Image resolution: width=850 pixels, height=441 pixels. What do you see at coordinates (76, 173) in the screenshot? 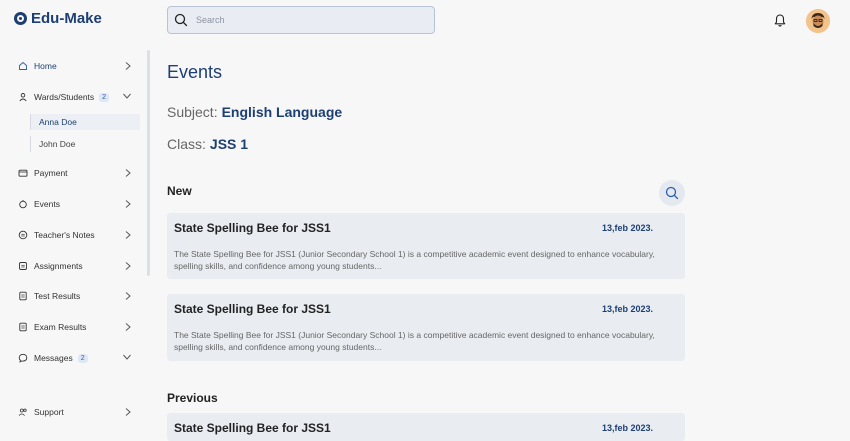
I see `sidebar-item-payment: Payment` at bounding box center [76, 173].